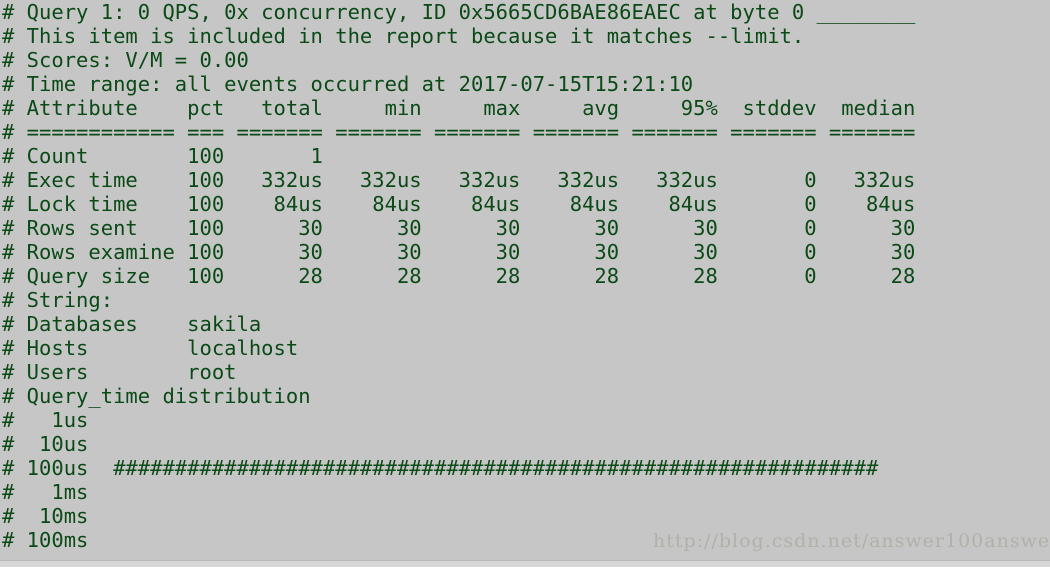 The image size is (1050, 567). Describe the element at coordinates (45, 420) in the screenshot. I see `distribution-bucket-1us: # 1us` at that location.